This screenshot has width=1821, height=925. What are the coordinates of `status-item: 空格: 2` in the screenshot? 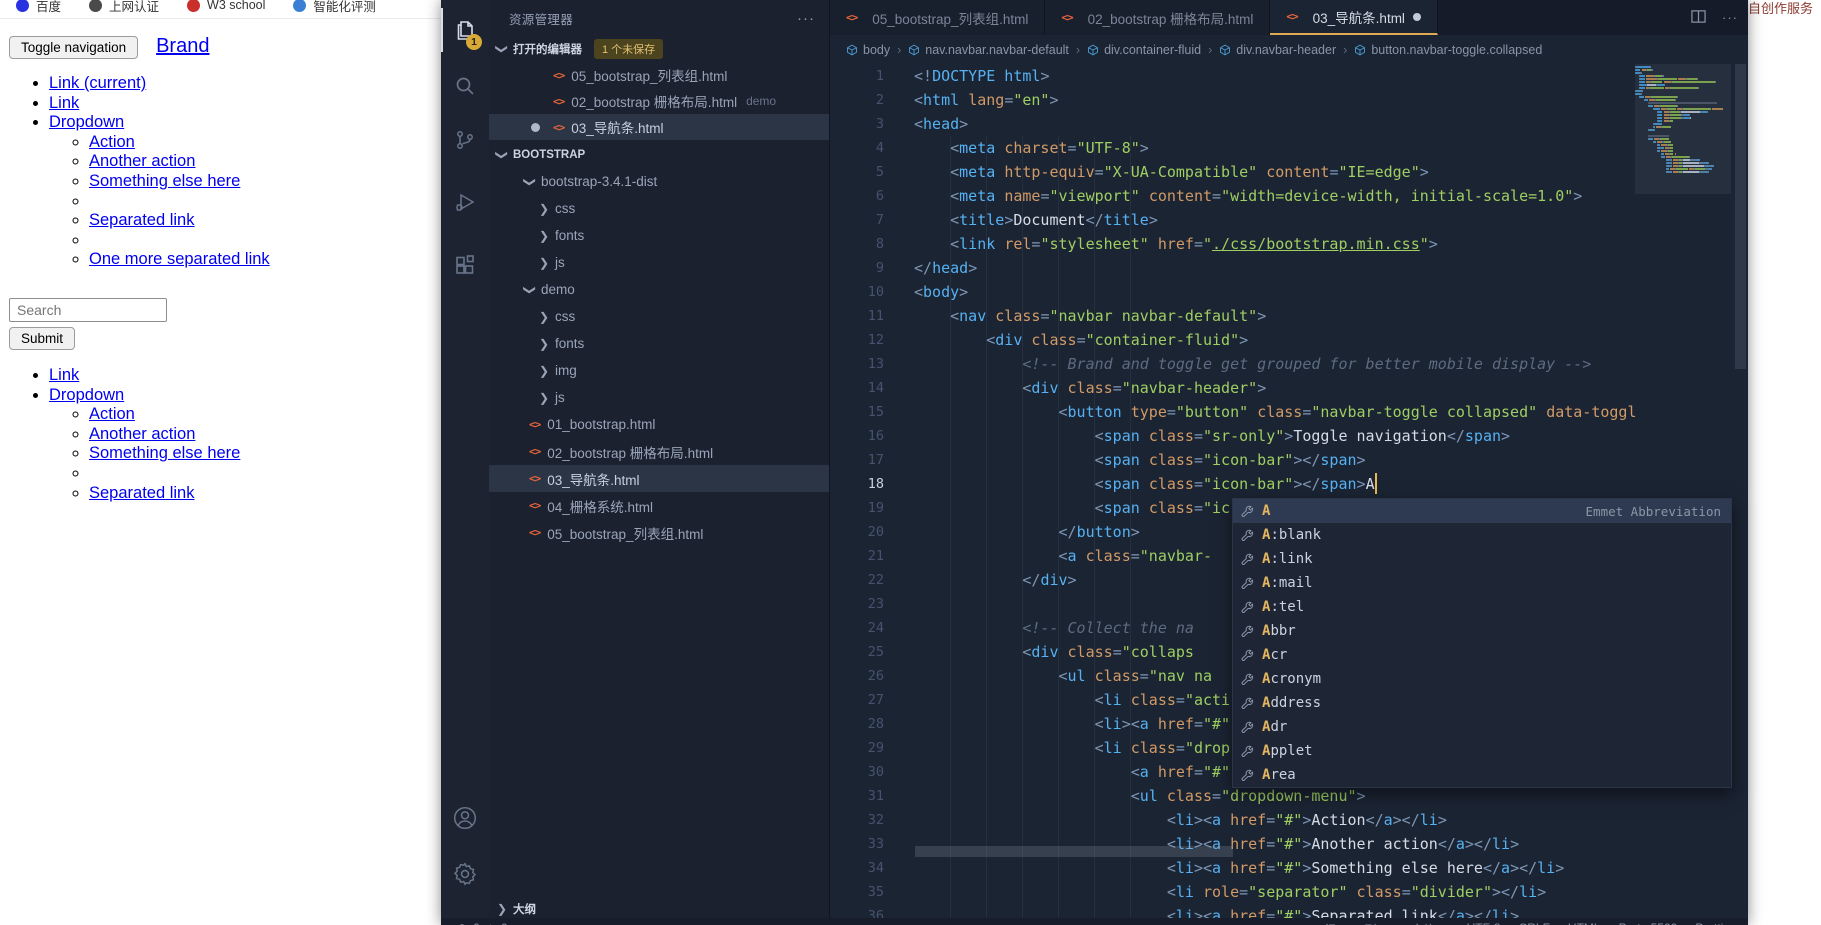 It's located at (1429, 923).